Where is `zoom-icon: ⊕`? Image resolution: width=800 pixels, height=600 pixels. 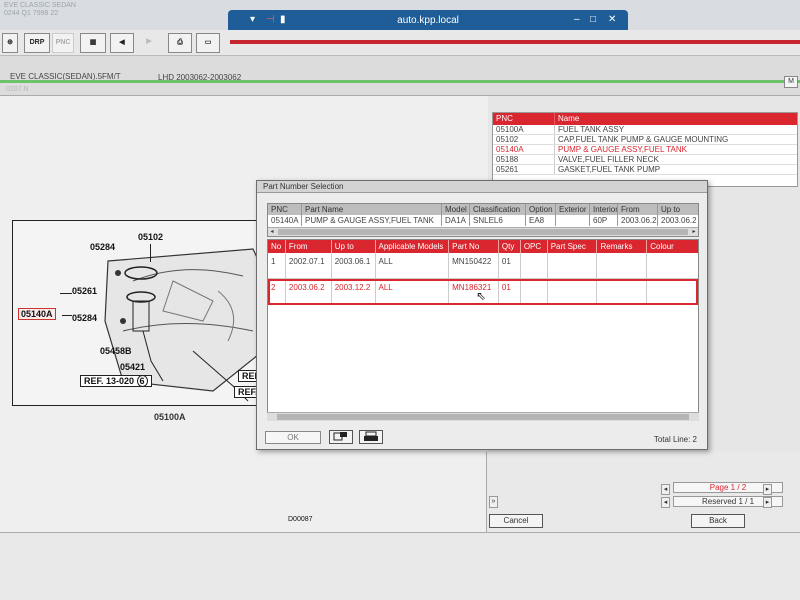
zoom-icon: ⊕ is located at coordinates (10, 43).